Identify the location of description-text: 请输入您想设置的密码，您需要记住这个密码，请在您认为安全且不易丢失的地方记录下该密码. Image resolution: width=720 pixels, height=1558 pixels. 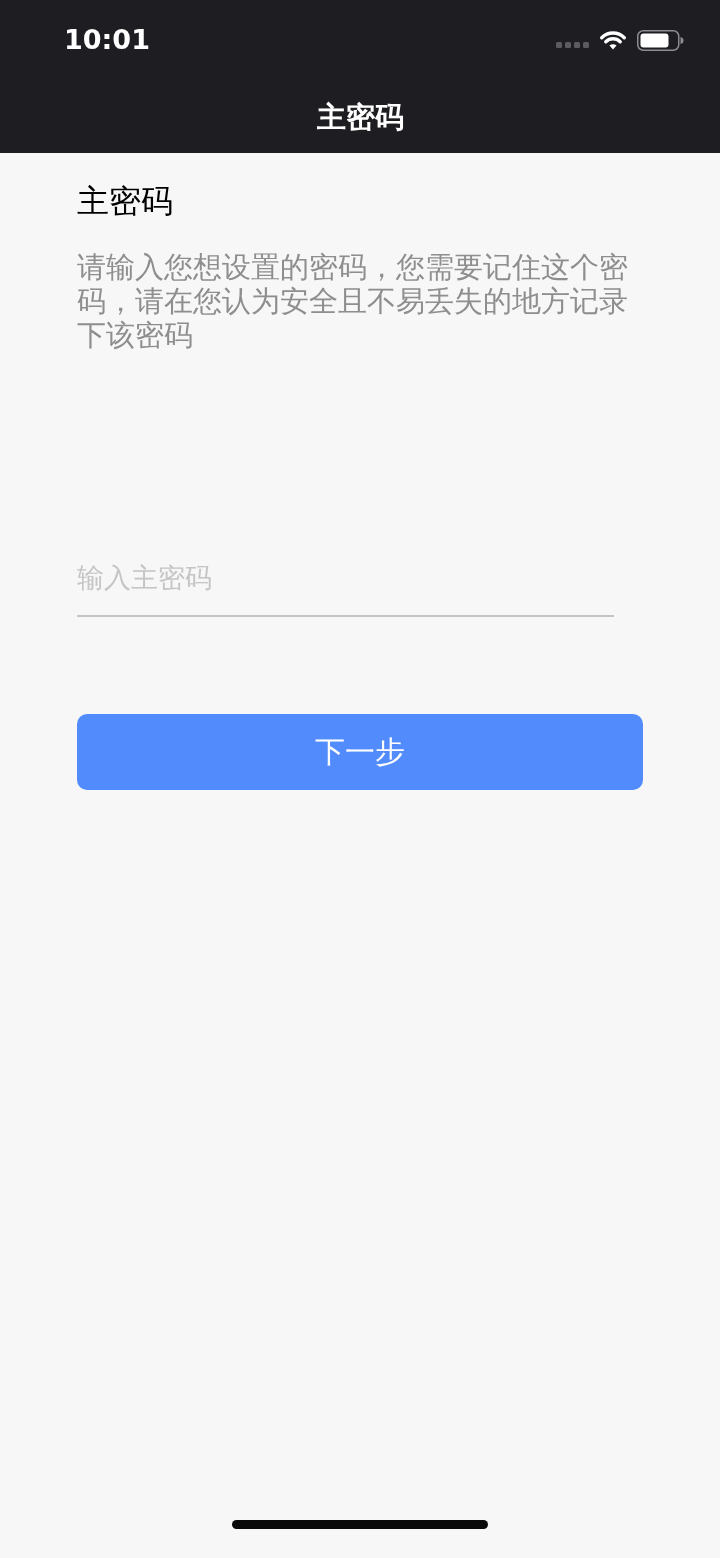
(353, 301).